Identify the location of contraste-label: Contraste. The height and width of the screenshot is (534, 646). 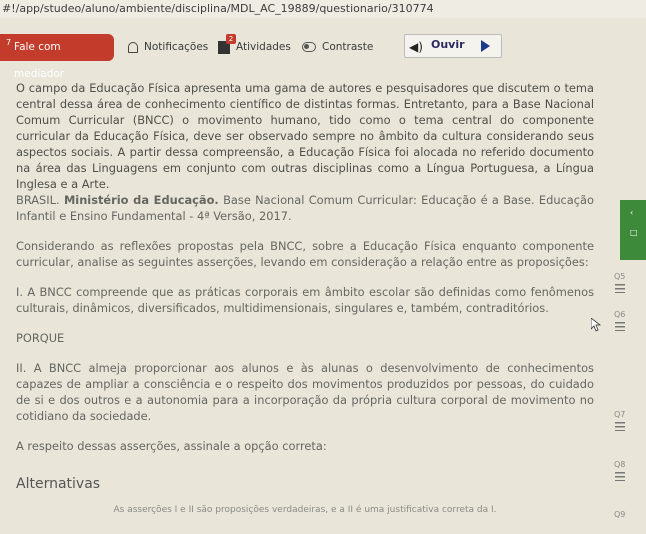
(348, 47).